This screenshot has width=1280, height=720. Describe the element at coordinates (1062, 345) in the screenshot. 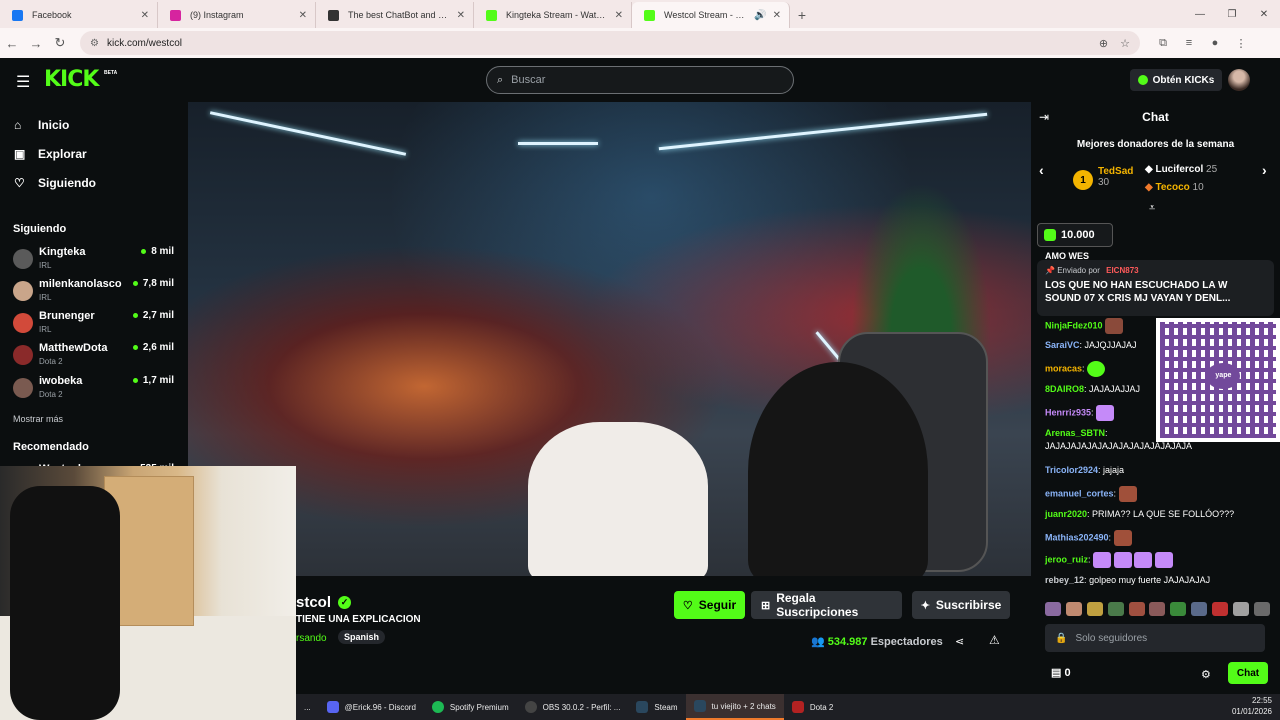

I see `chat-username: SaraiVC` at that location.